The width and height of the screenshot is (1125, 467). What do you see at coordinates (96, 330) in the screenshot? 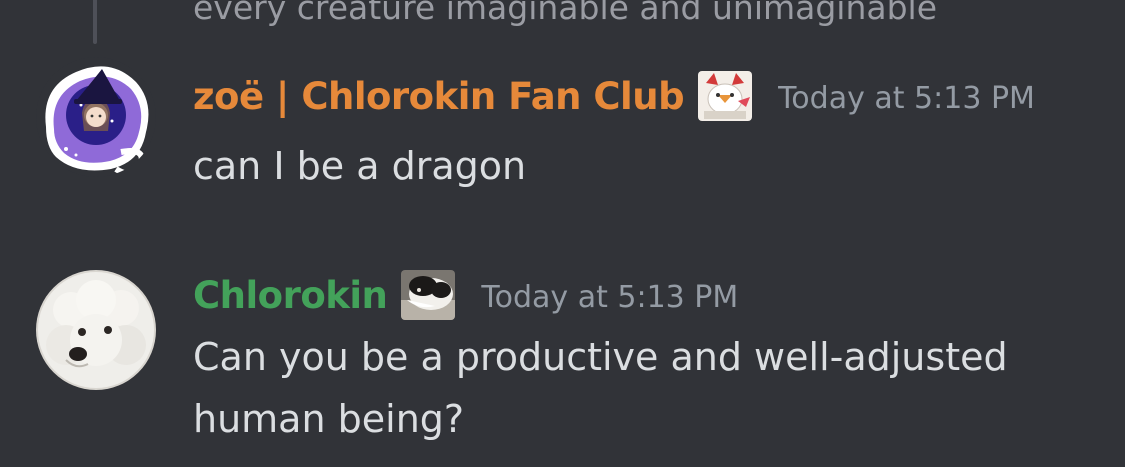
I see `white-dog-avatar-icon` at bounding box center [96, 330].